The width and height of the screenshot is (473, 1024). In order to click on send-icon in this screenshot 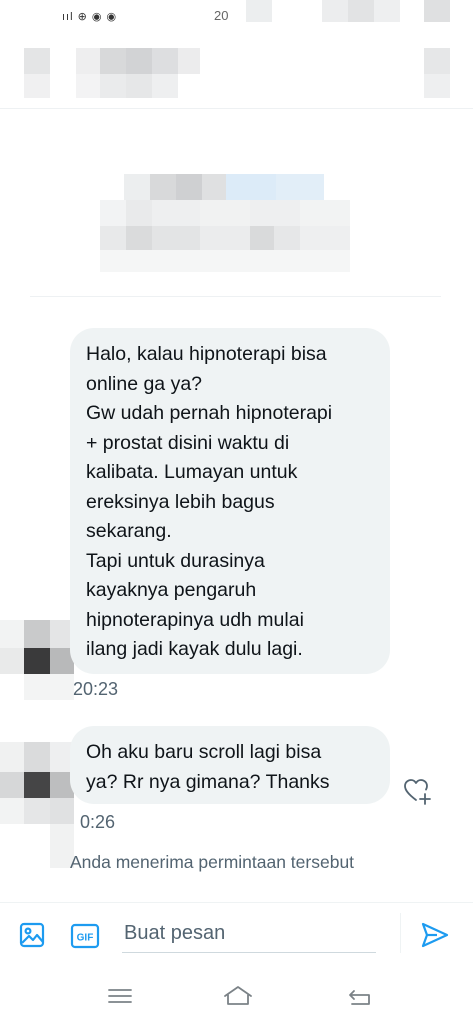, I will do `click(435, 935)`.